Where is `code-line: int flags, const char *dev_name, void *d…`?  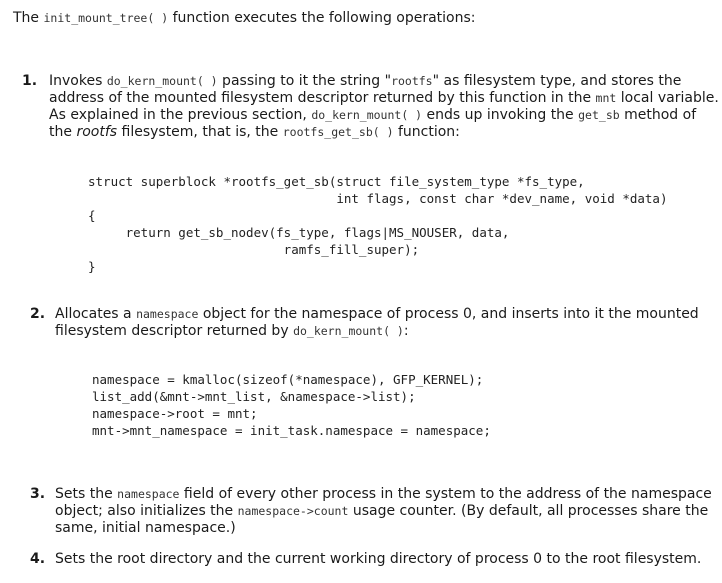
code-line: int flags, const char *dev_name, void *d… is located at coordinates (378, 198).